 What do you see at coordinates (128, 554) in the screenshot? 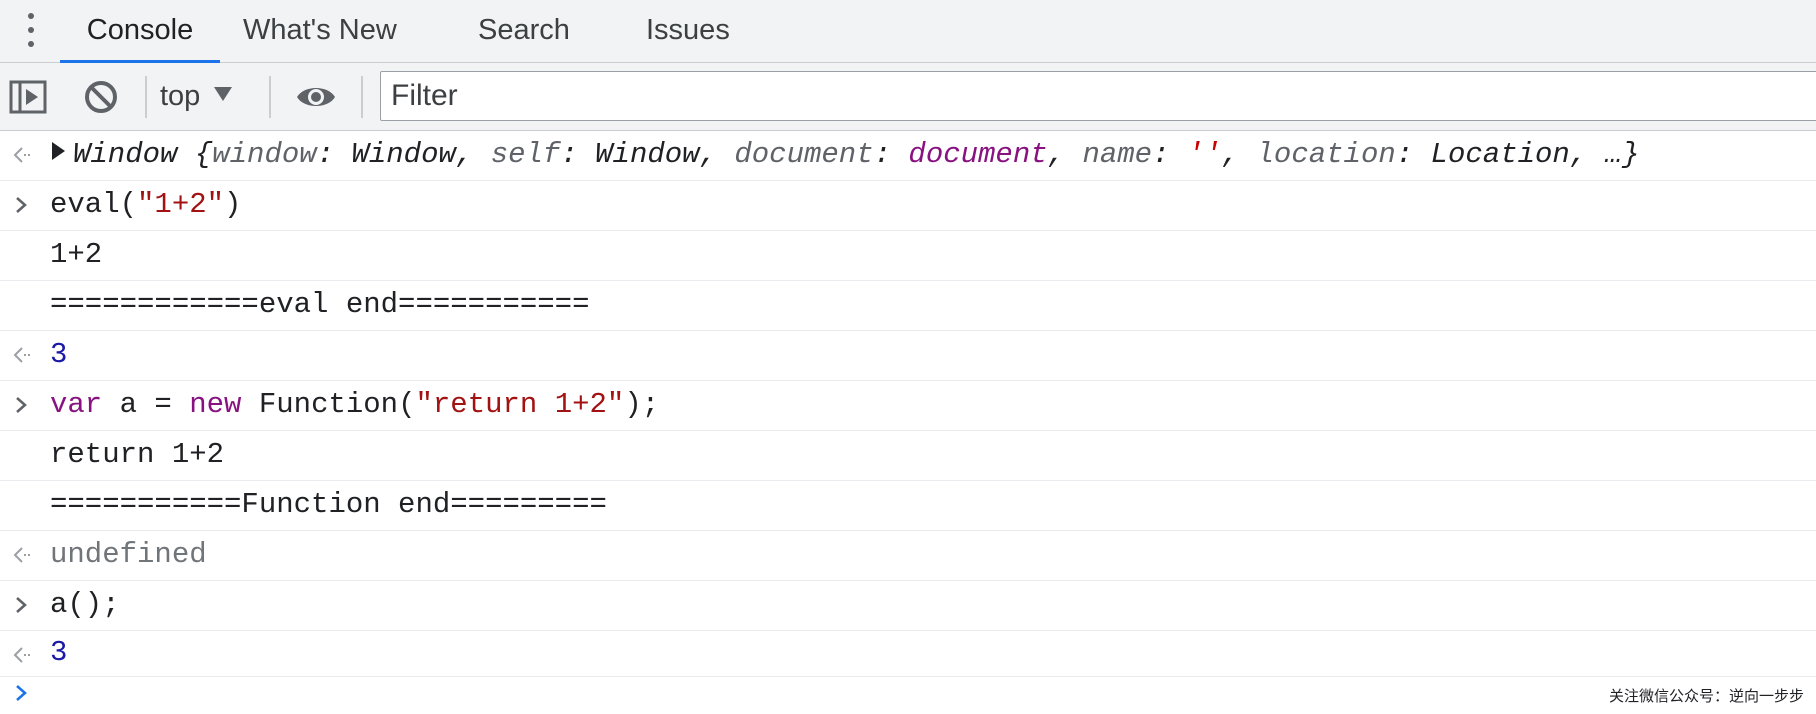
I see `console-result-value: undefined` at bounding box center [128, 554].